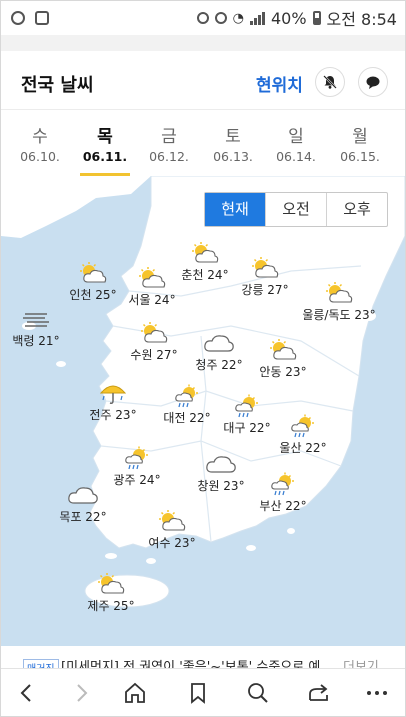  I want to click on news-ticker: 매거진 [미세먼지] 전 권역이 '좋음'~'보통' 수준으로 예 더보기, so click(203, 657).